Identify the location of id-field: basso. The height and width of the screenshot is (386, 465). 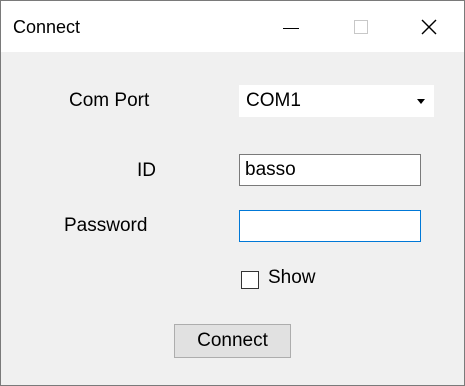
(330, 170).